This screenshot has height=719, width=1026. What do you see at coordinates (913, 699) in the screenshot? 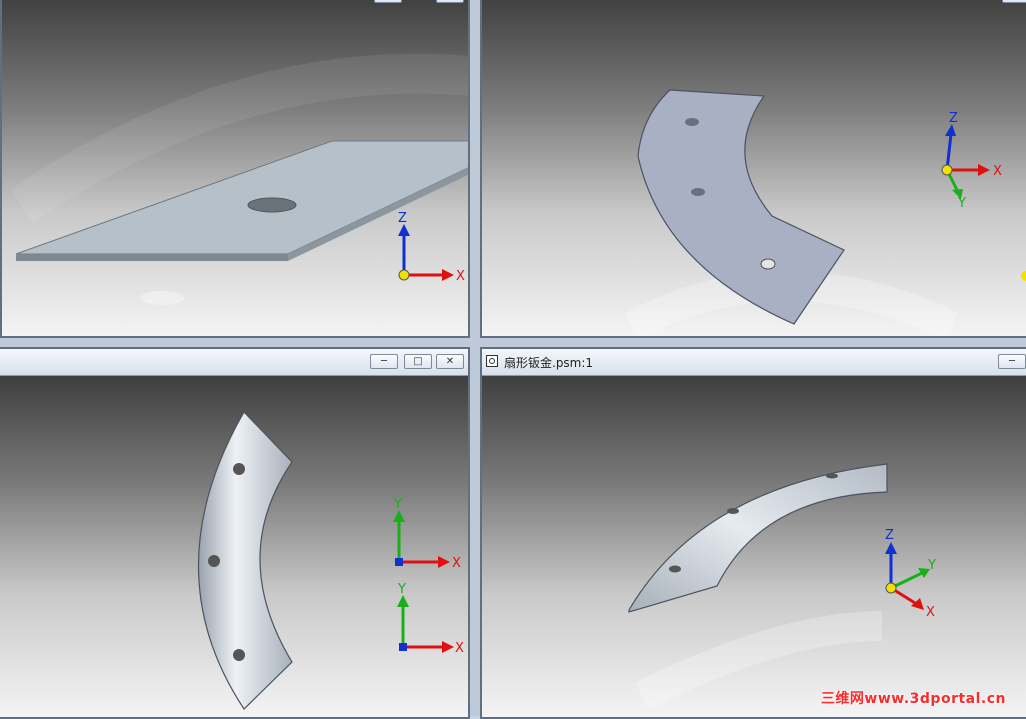
I see `watermark-text: 三维网www.3dportal.cn` at bounding box center [913, 699].